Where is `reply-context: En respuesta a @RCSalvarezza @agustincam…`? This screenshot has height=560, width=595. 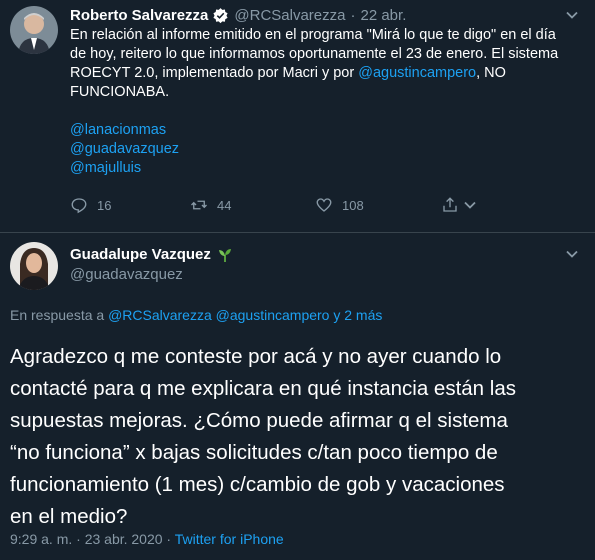 reply-context: En respuesta a @RCSalvarezza @agustincam… is located at coordinates (196, 315).